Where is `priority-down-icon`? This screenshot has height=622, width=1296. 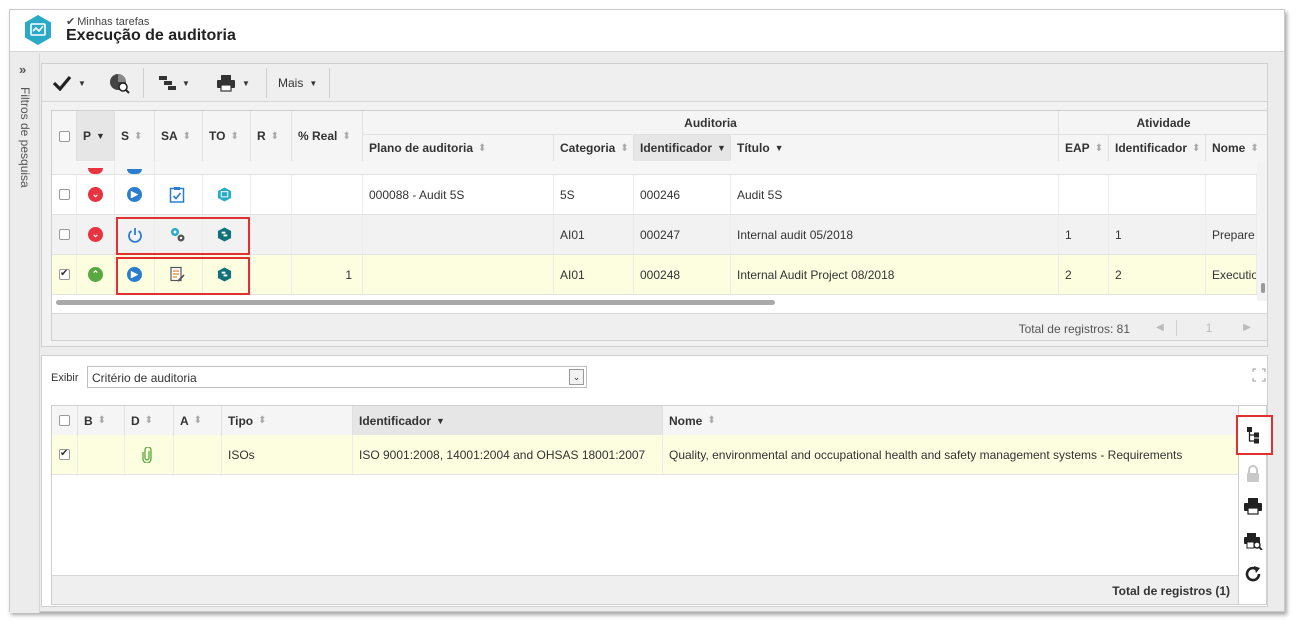 priority-down-icon is located at coordinates (95, 171).